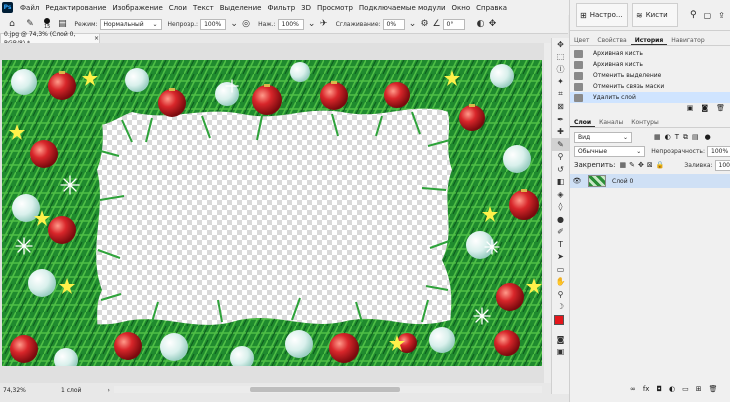  Describe the element at coordinates (425, 24) in the screenshot. I see `gear-icon: ⚙` at that location.